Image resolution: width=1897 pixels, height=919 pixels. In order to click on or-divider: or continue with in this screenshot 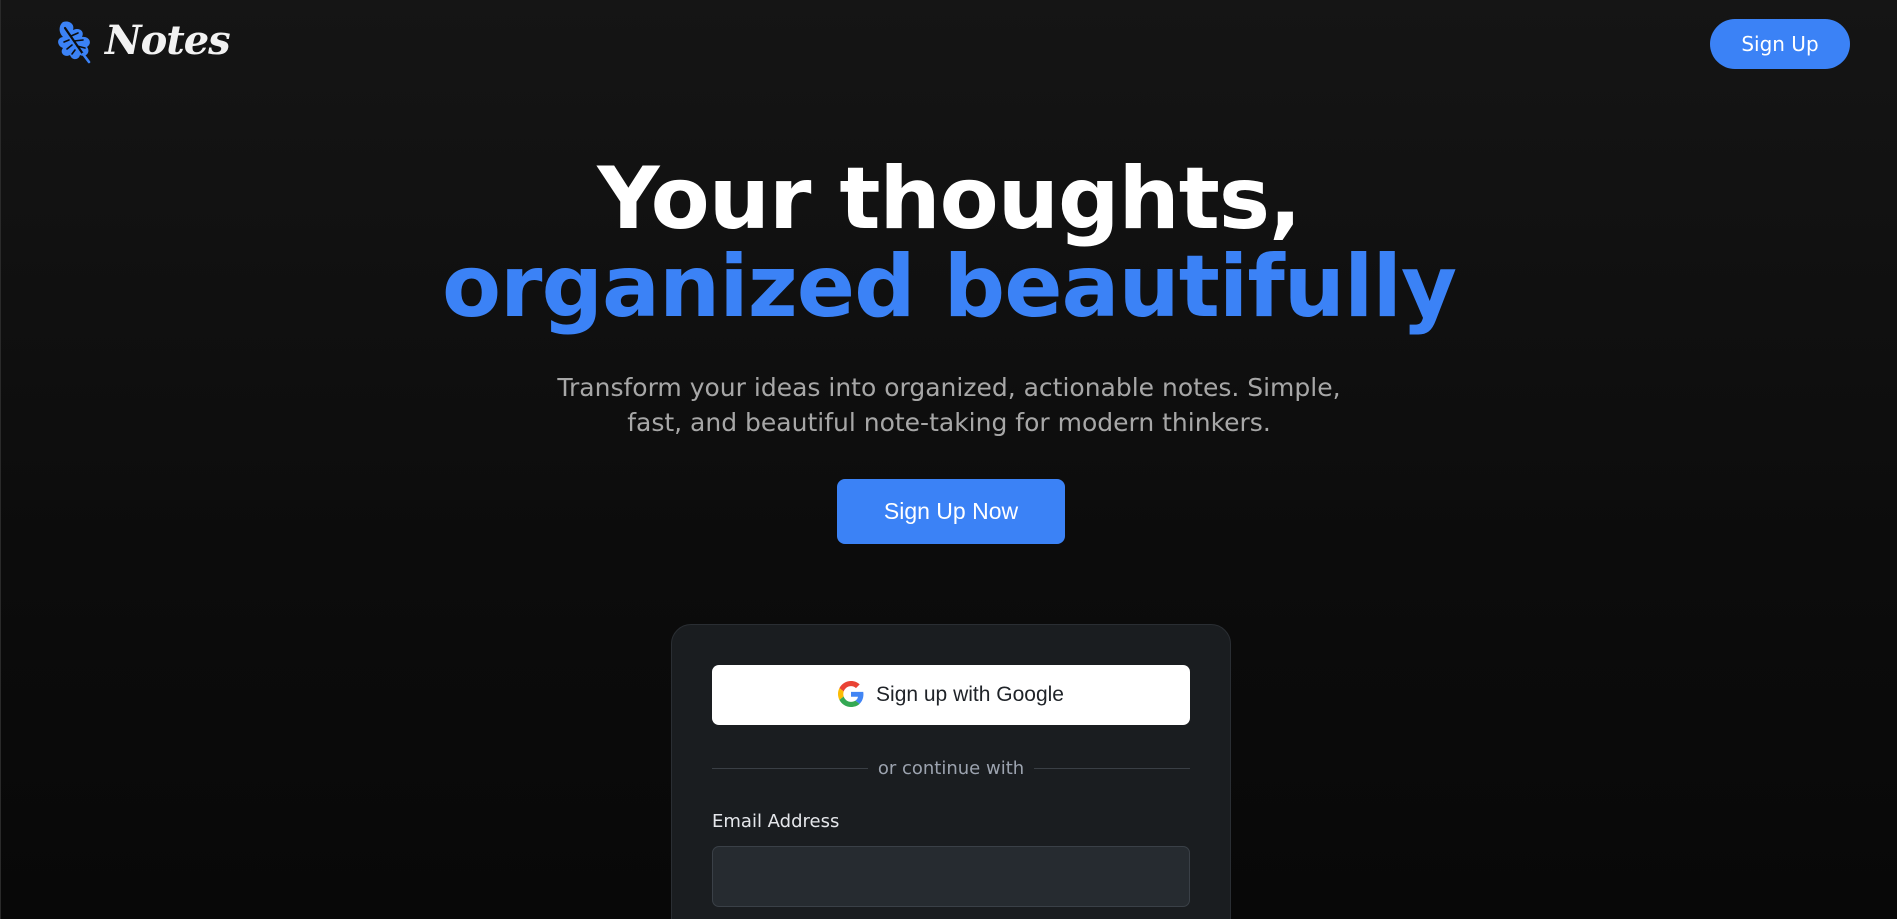, I will do `click(951, 768)`.